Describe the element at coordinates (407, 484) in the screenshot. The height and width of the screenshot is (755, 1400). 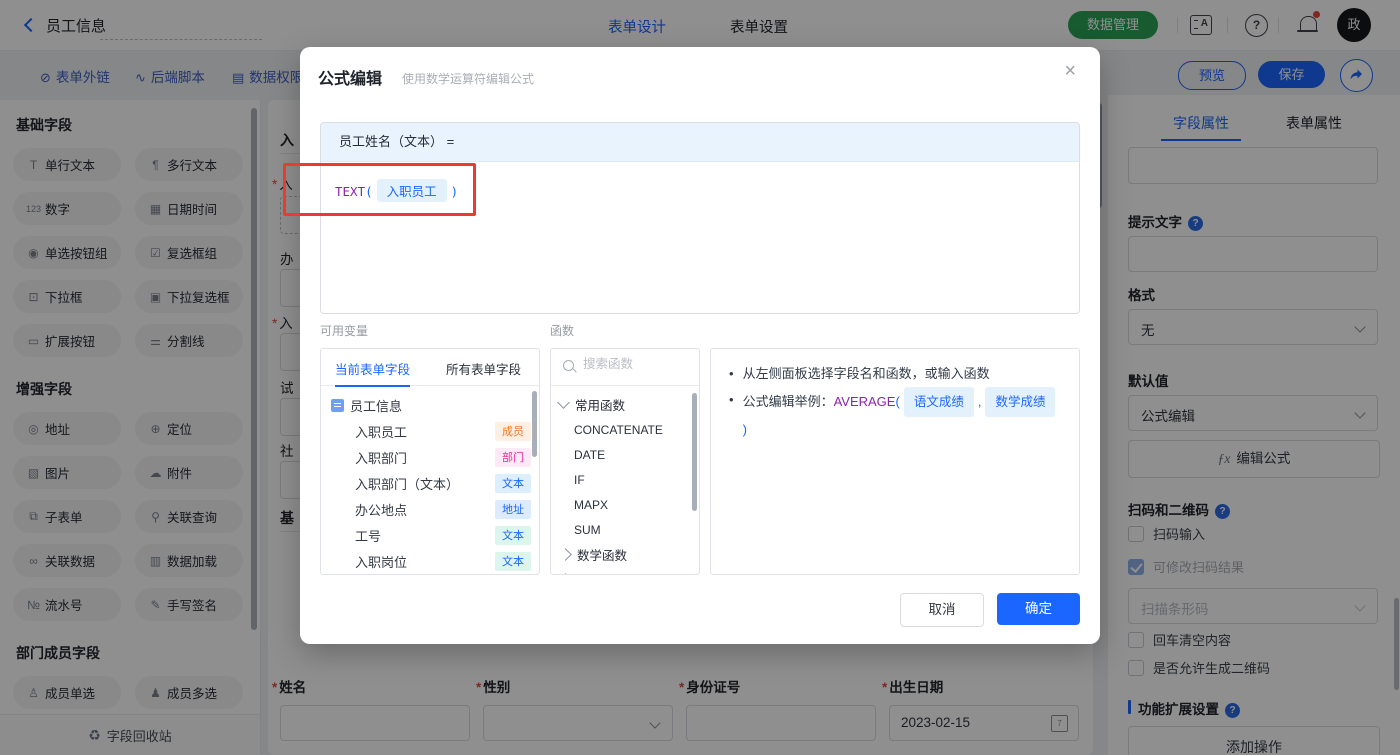
I see `variable-name: 入职部门（文本）` at that location.